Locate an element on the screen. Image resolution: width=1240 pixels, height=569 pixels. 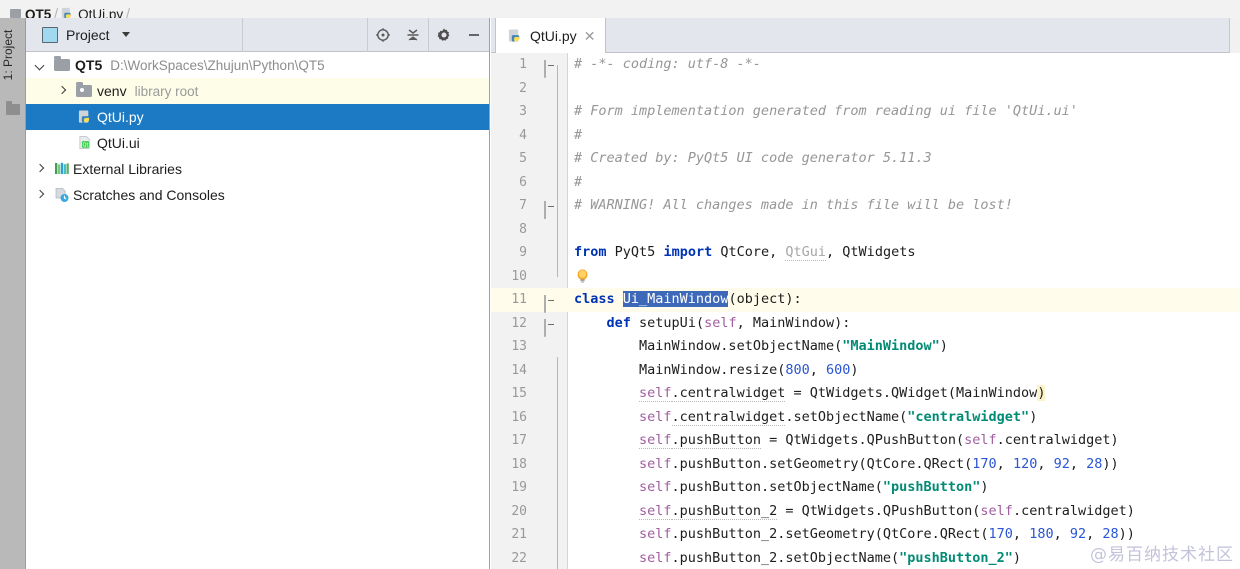
qt-ui-file-icon: Qt is located at coordinates (85, 143).